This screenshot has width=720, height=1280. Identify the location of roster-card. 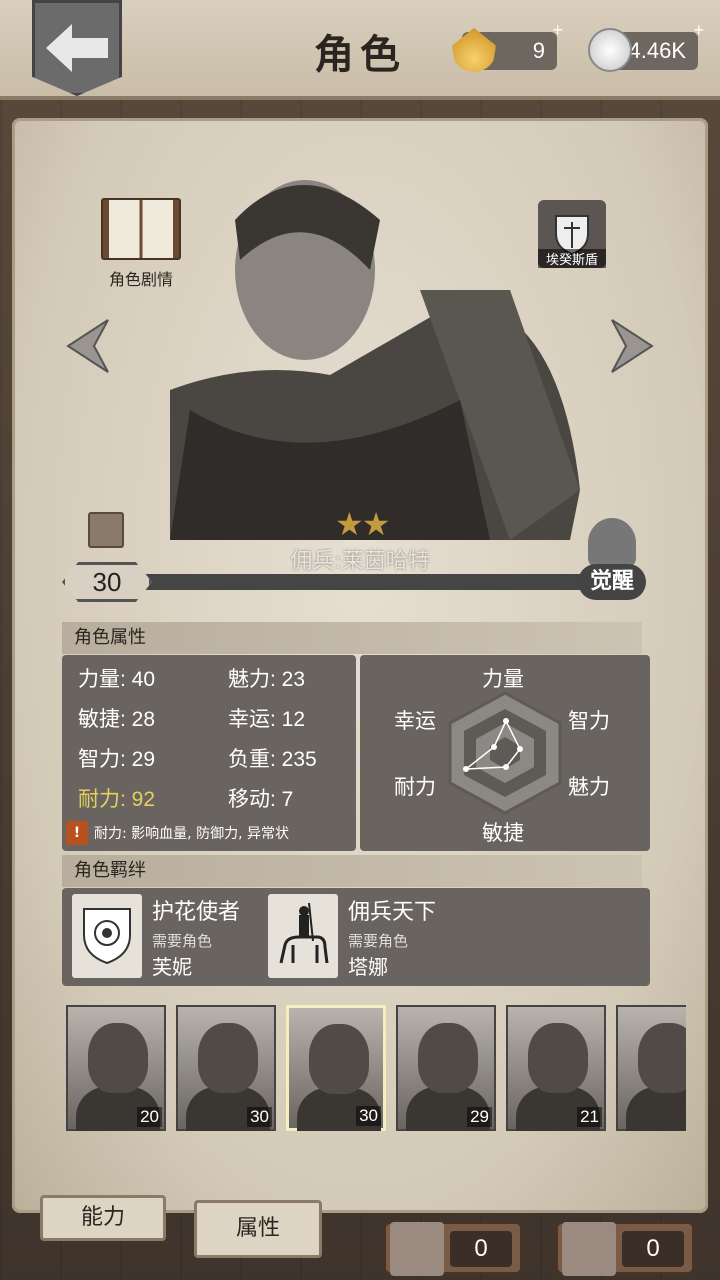
(651, 1068).